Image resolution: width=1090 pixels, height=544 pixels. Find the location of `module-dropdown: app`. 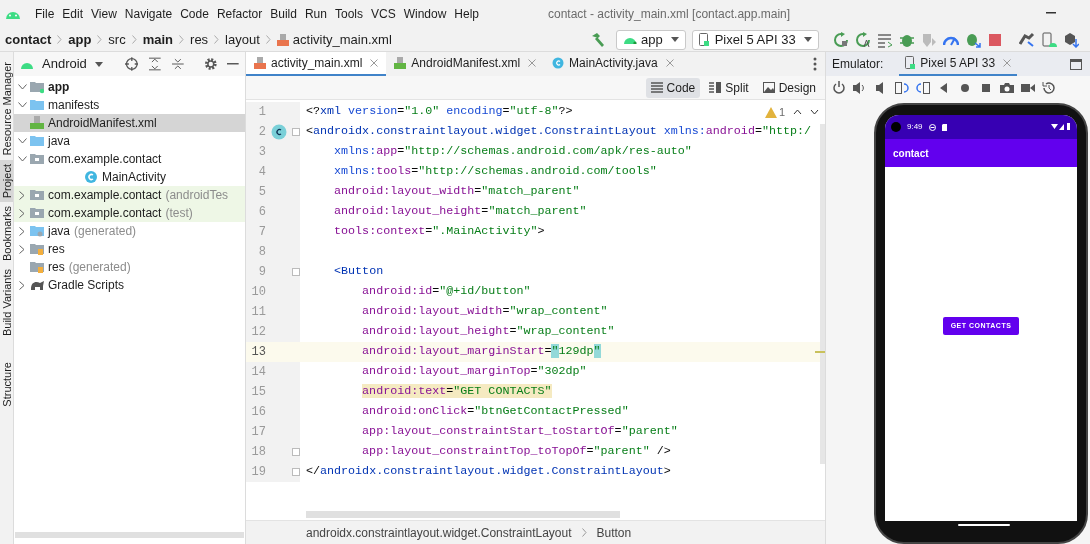

module-dropdown: app is located at coordinates (651, 39).